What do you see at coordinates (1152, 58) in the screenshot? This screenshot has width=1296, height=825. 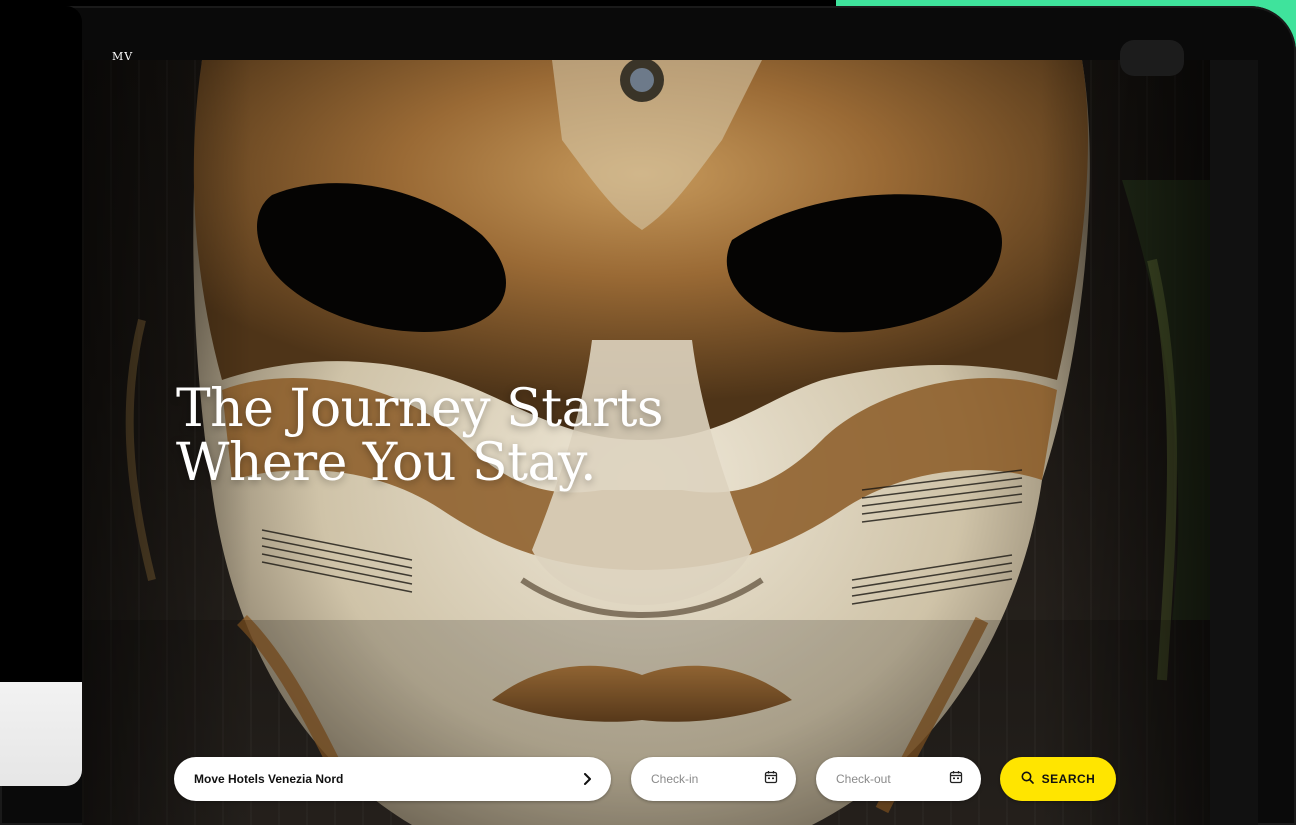 I see `device-notch` at bounding box center [1152, 58].